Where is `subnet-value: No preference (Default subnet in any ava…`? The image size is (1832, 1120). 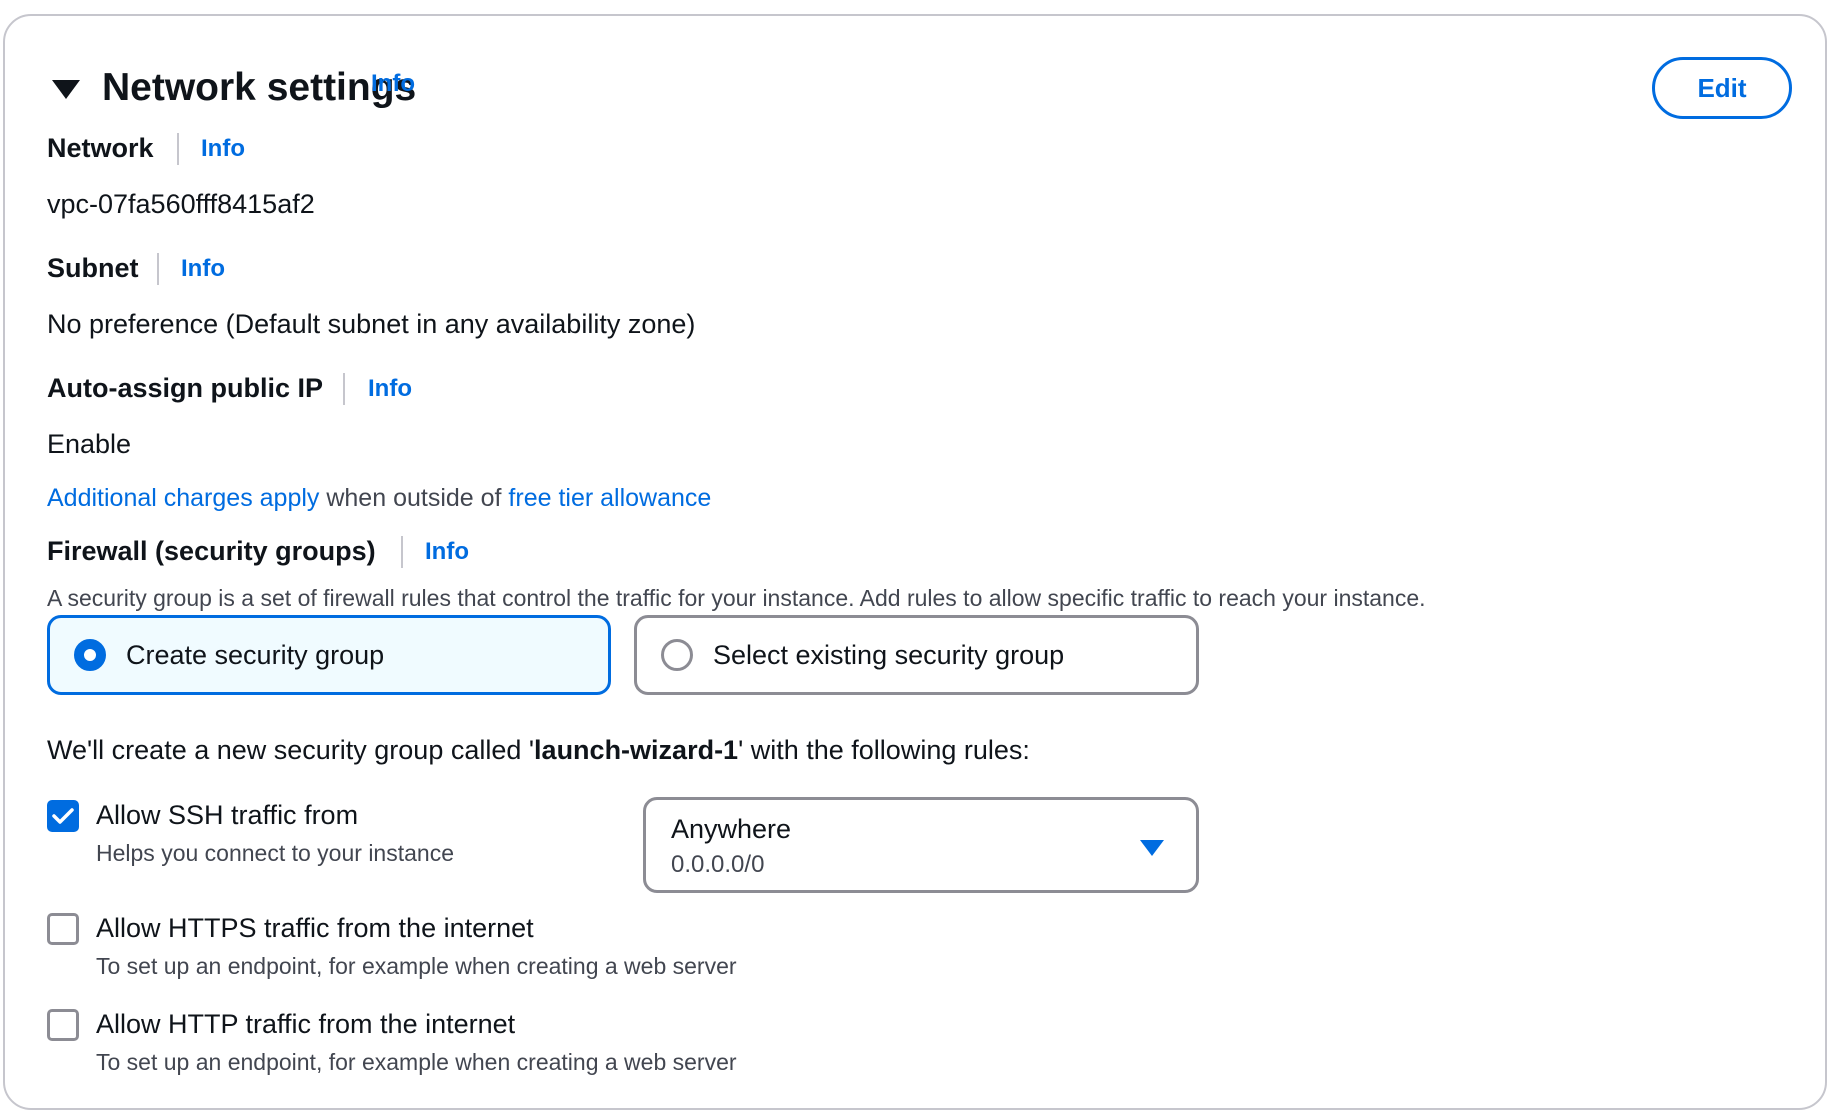
subnet-value: No preference (Default subnet in any ava… is located at coordinates (371, 324).